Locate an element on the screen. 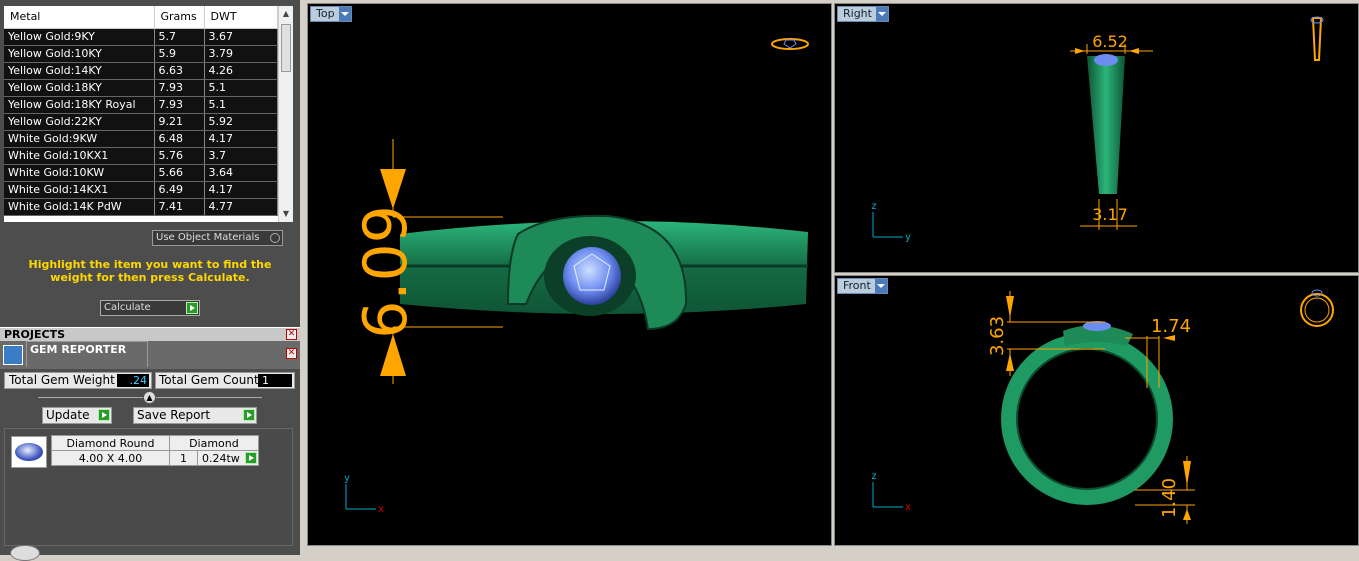  gem-reporter-title: GEM REPORTER is located at coordinates (78, 349).